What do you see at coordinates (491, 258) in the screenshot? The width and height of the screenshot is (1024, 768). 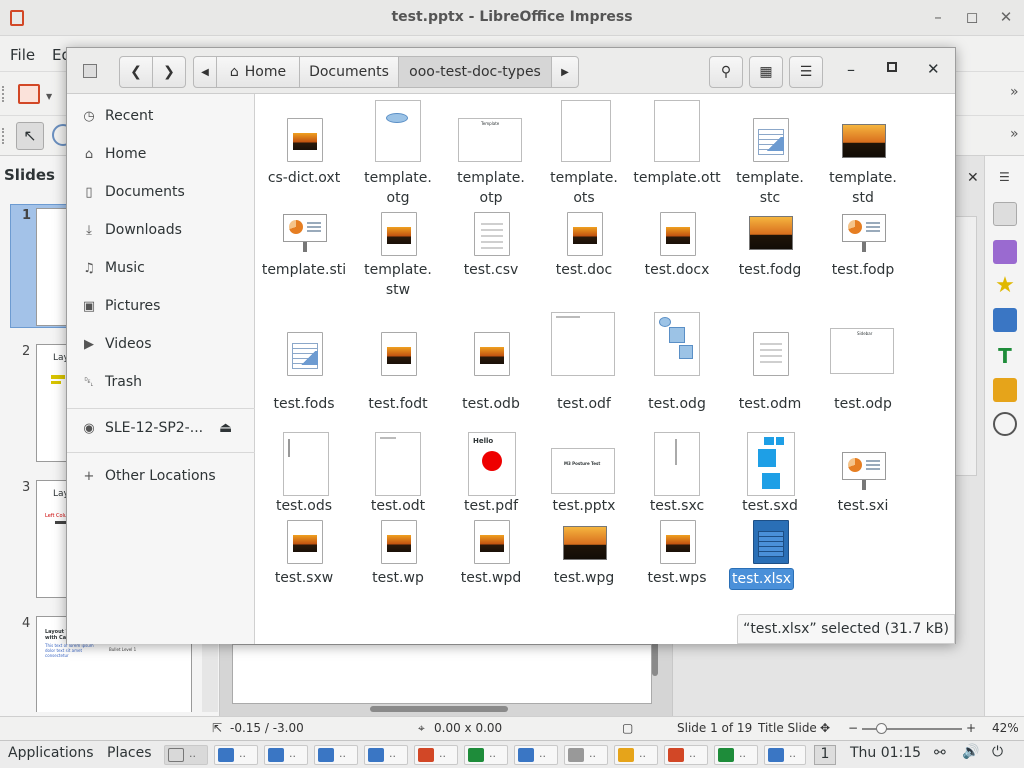 I see `file-test-csv: test.csv` at bounding box center [491, 258].